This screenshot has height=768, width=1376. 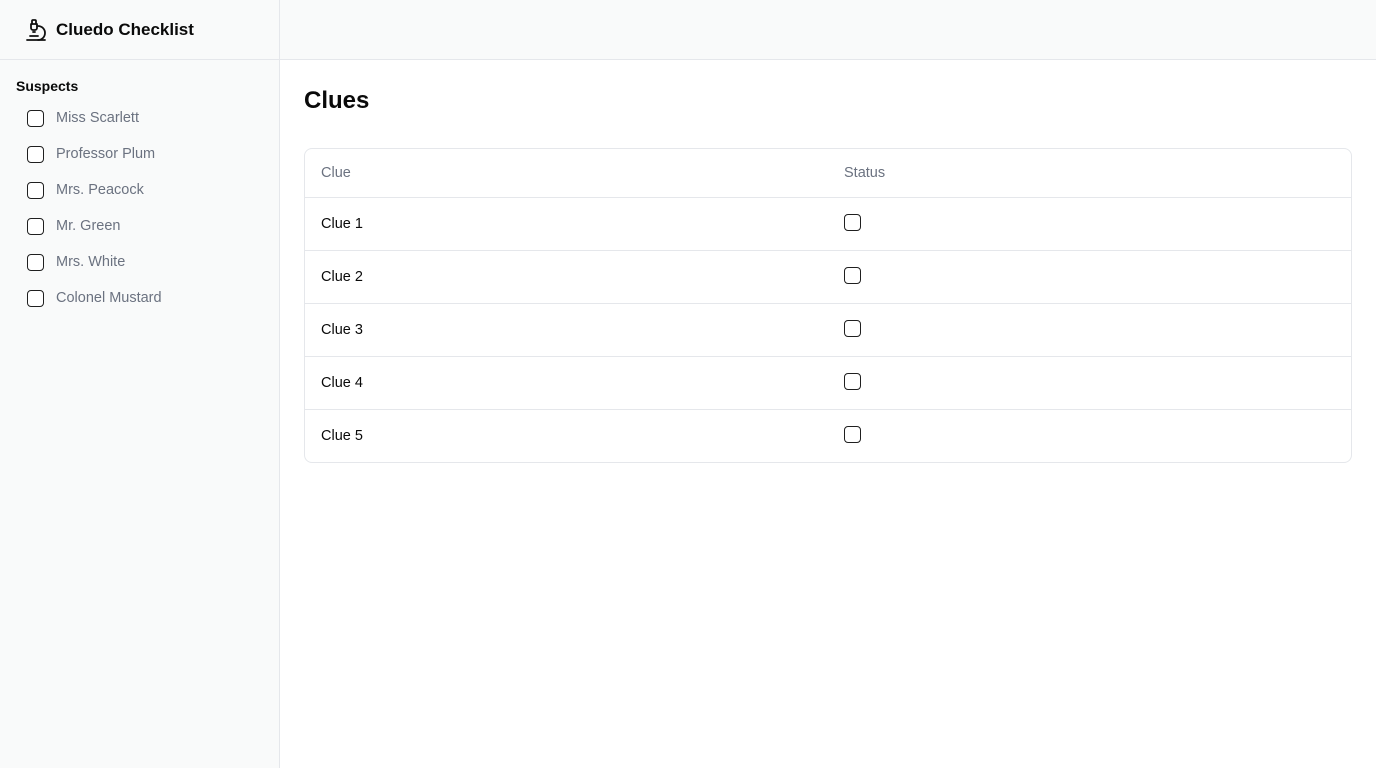 What do you see at coordinates (828, 30) in the screenshot?
I see `top-bar` at bounding box center [828, 30].